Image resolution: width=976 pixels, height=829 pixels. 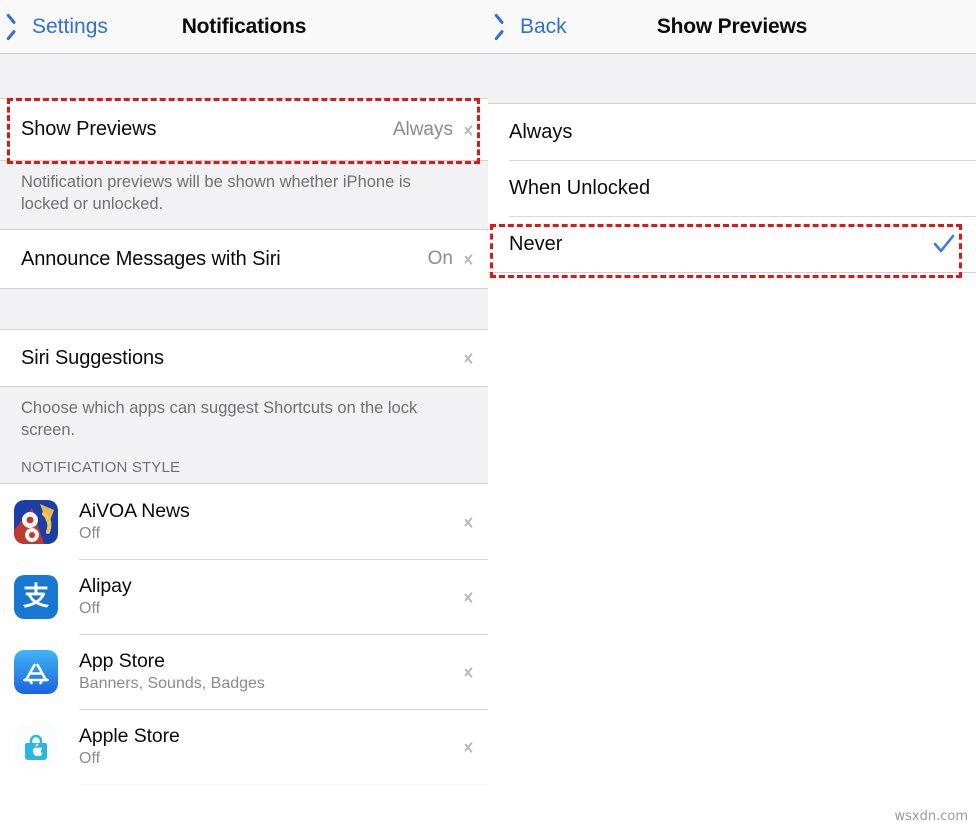 I want to click on announce-messages-row: Announce Messages with Siri On, so click(x=244, y=259).